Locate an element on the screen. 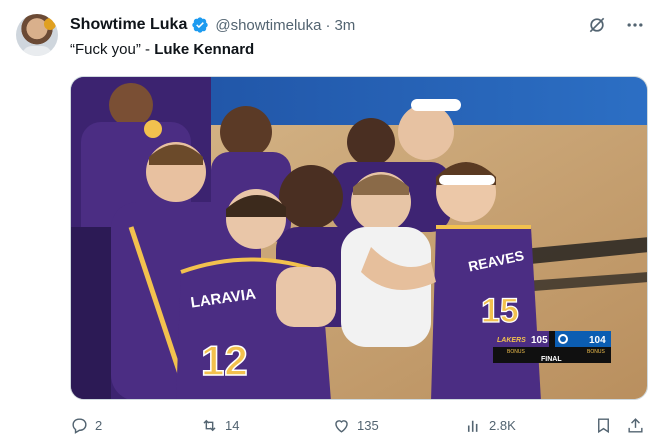  like-button: 135 is located at coordinates (355, 425).